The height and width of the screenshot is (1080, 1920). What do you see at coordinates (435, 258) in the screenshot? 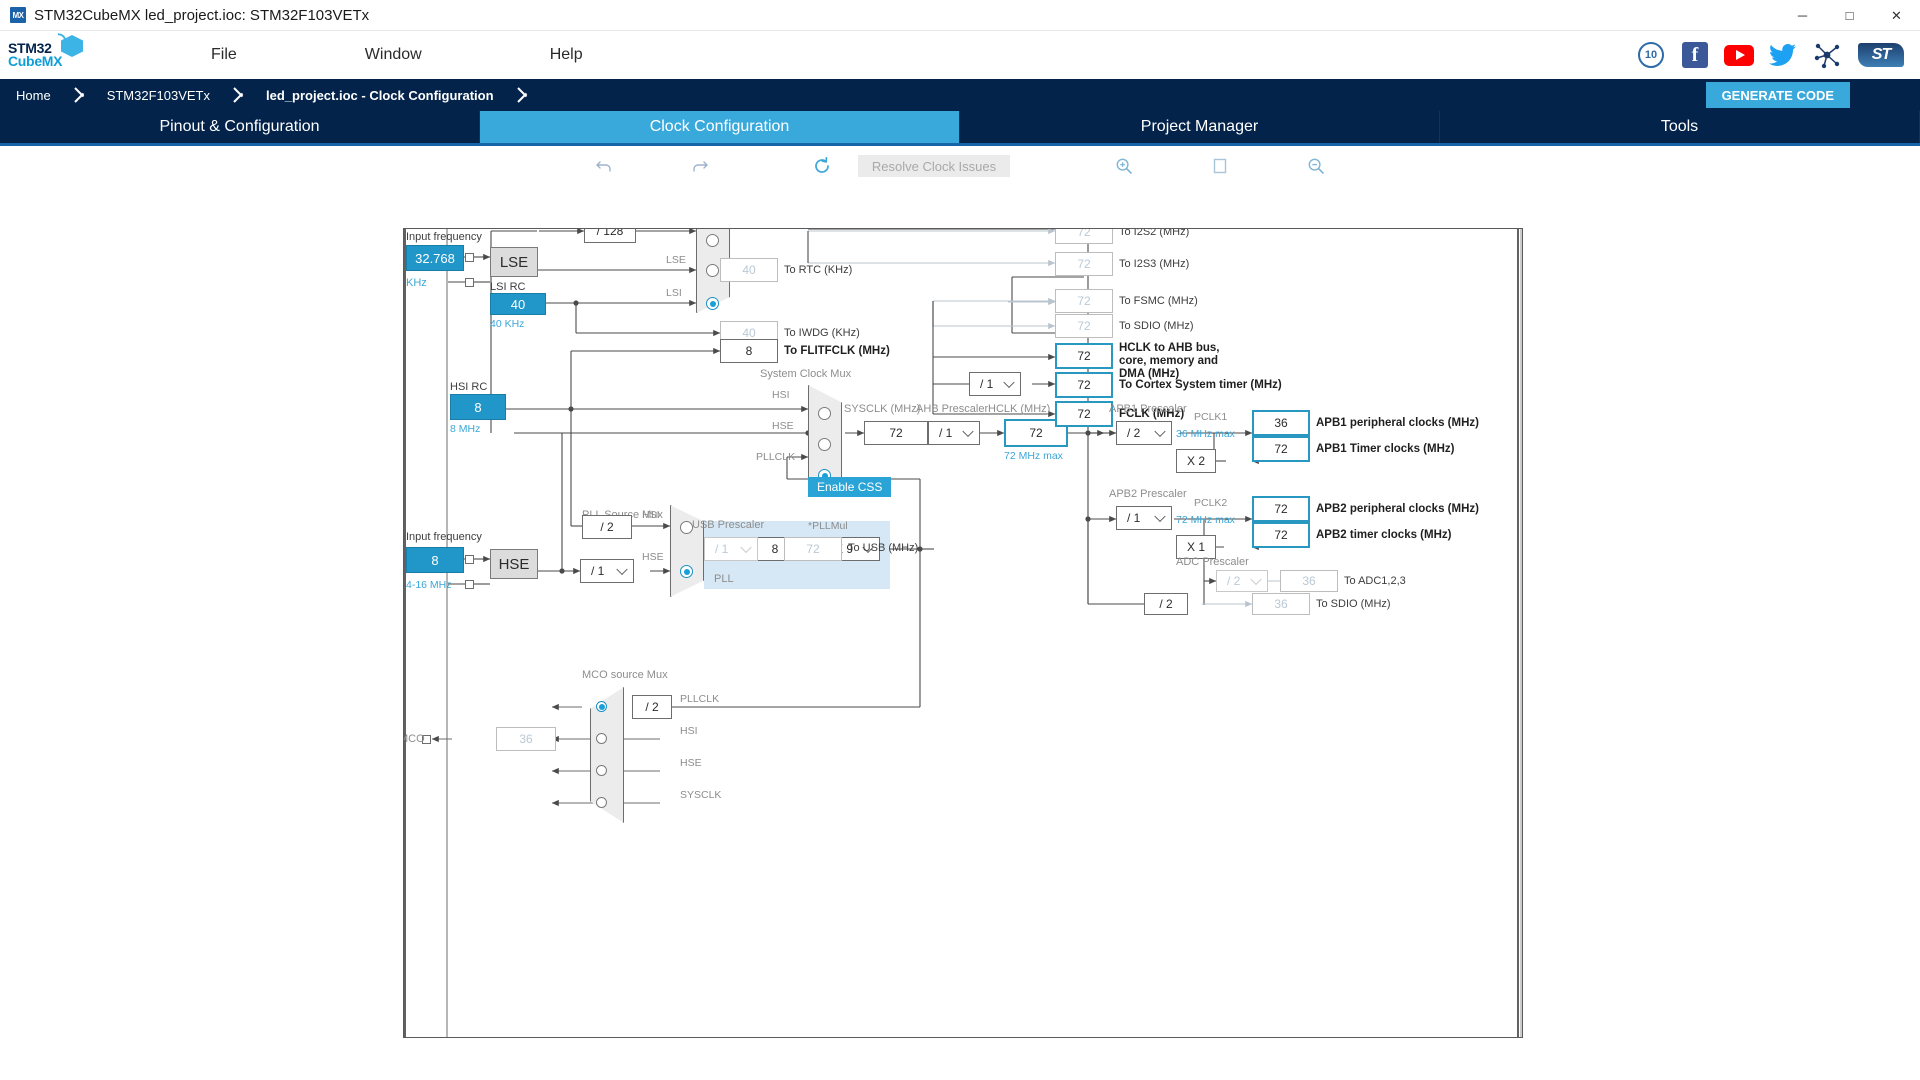
I see `lse-input-frequency-field: 32.768` at bounding box center [435, 258].